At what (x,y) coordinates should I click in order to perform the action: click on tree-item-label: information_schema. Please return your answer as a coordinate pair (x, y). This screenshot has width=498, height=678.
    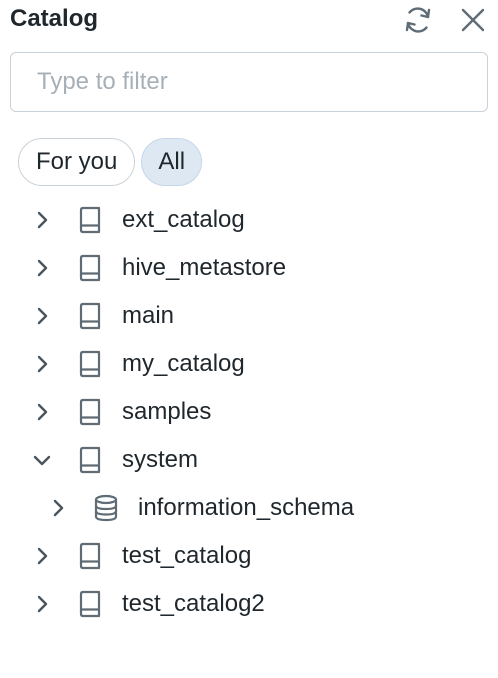
    Looking at the image, I should click on (246, 507).